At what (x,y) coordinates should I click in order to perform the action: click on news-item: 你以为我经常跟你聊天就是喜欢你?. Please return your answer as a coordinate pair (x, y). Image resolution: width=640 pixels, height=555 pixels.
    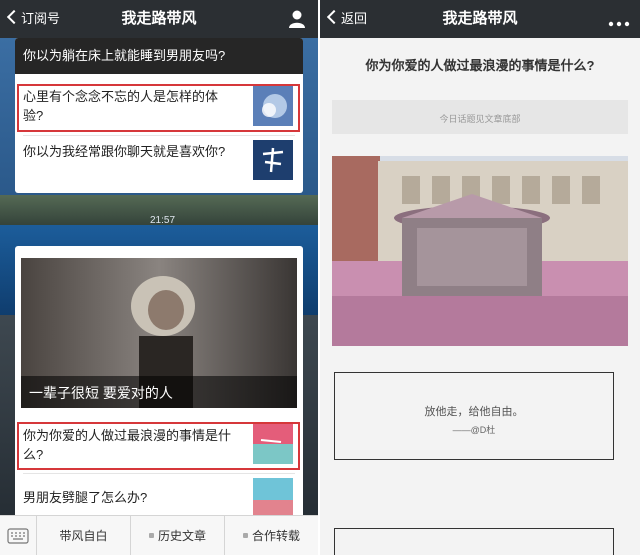
    Looking at the image, I should click on (159, 164).